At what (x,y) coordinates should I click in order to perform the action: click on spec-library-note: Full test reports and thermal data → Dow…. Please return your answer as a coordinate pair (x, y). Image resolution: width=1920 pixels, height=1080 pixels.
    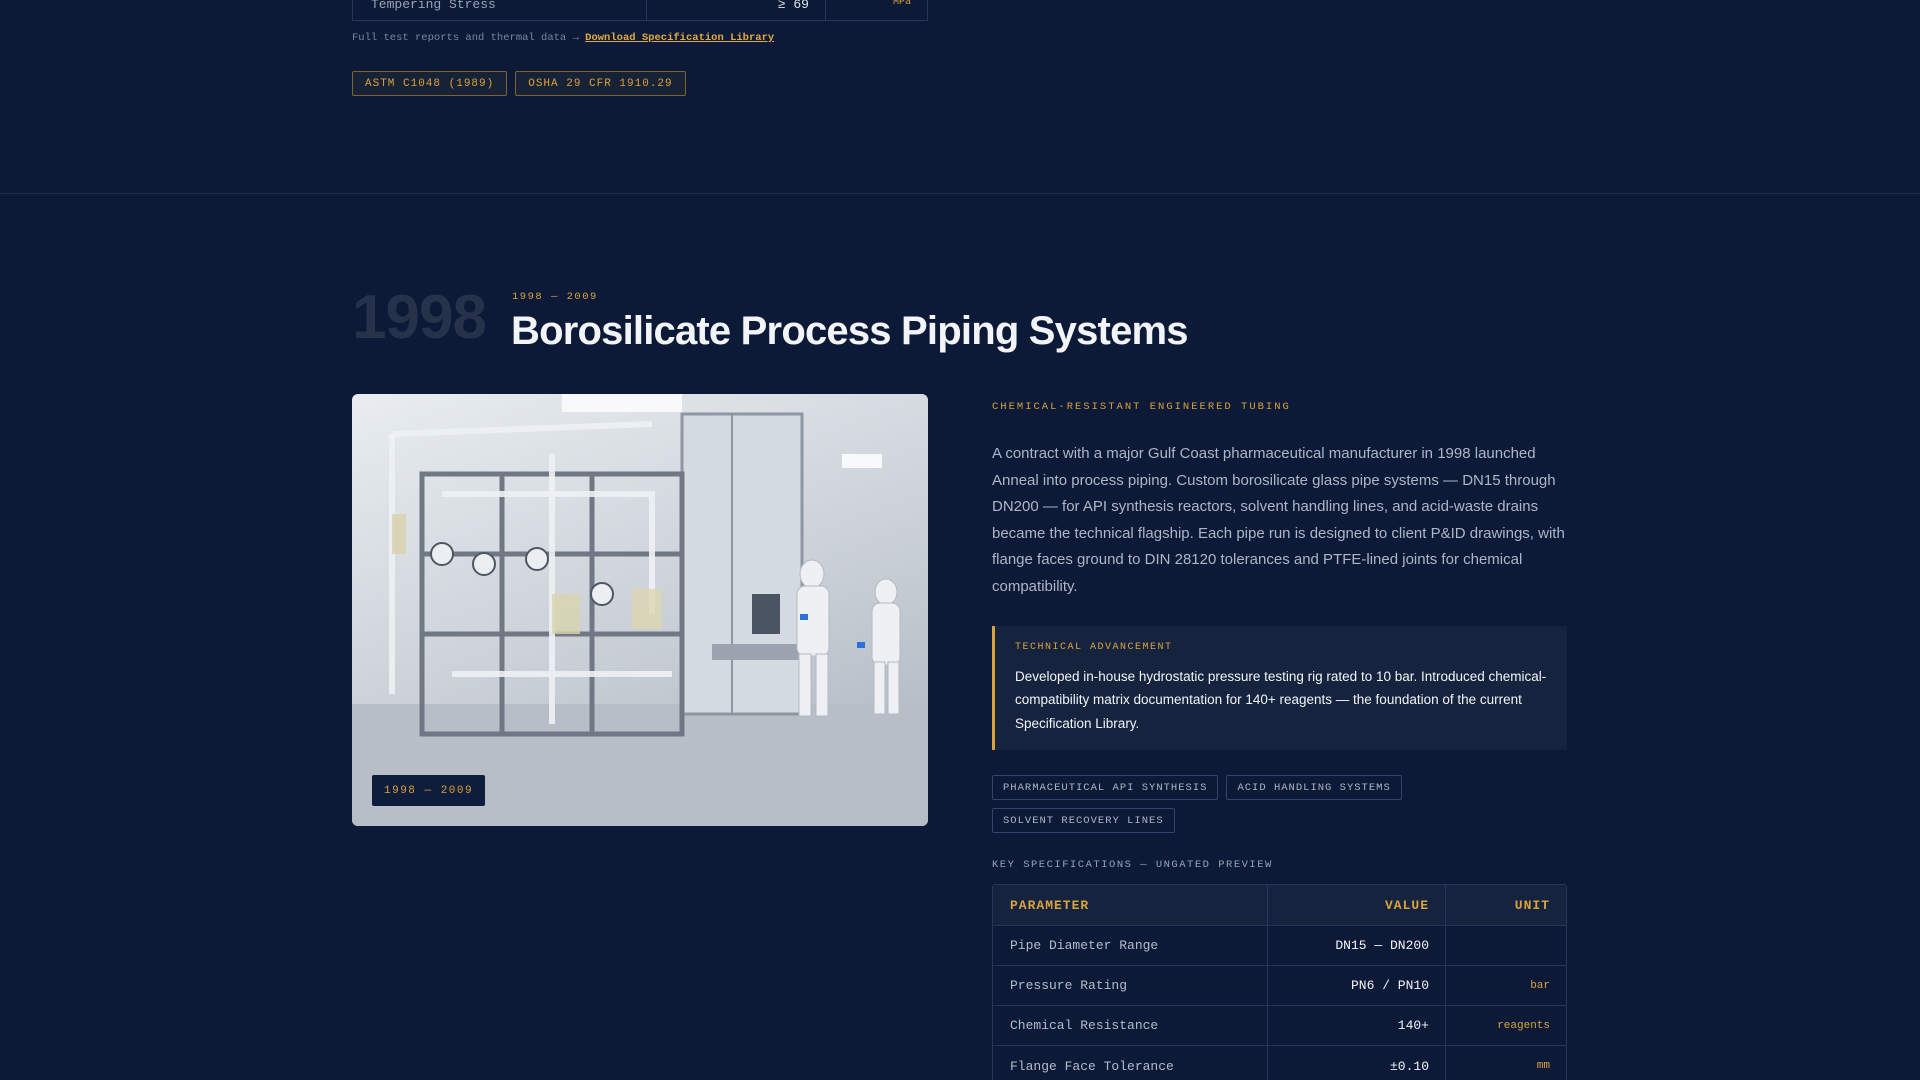
    Looking at the image, I should click on (563, 38).